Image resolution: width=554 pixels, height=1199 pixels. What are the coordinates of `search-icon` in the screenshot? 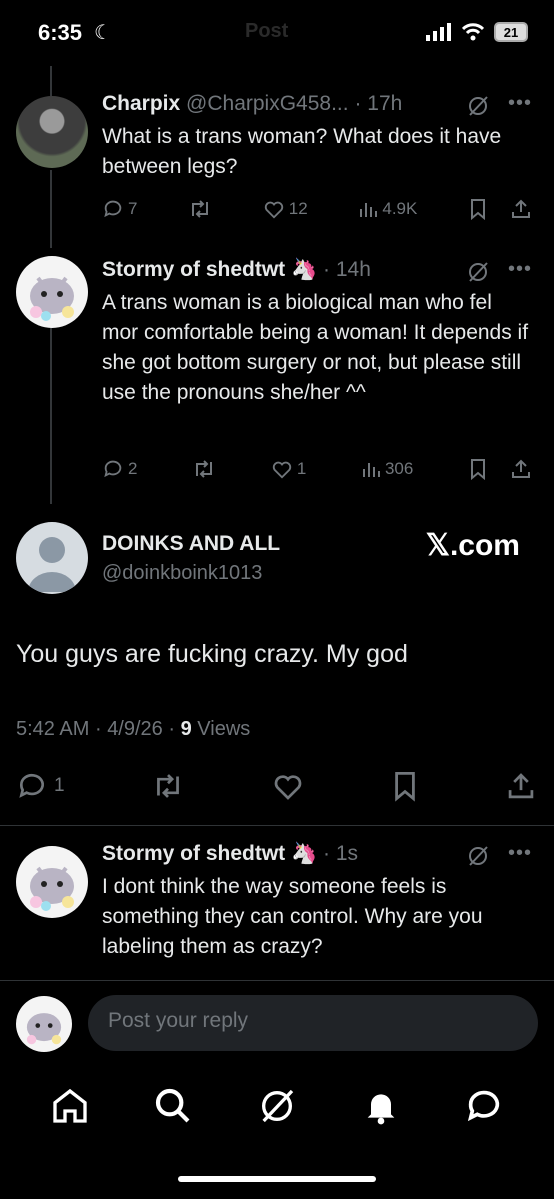 It's located at (173, 1106).